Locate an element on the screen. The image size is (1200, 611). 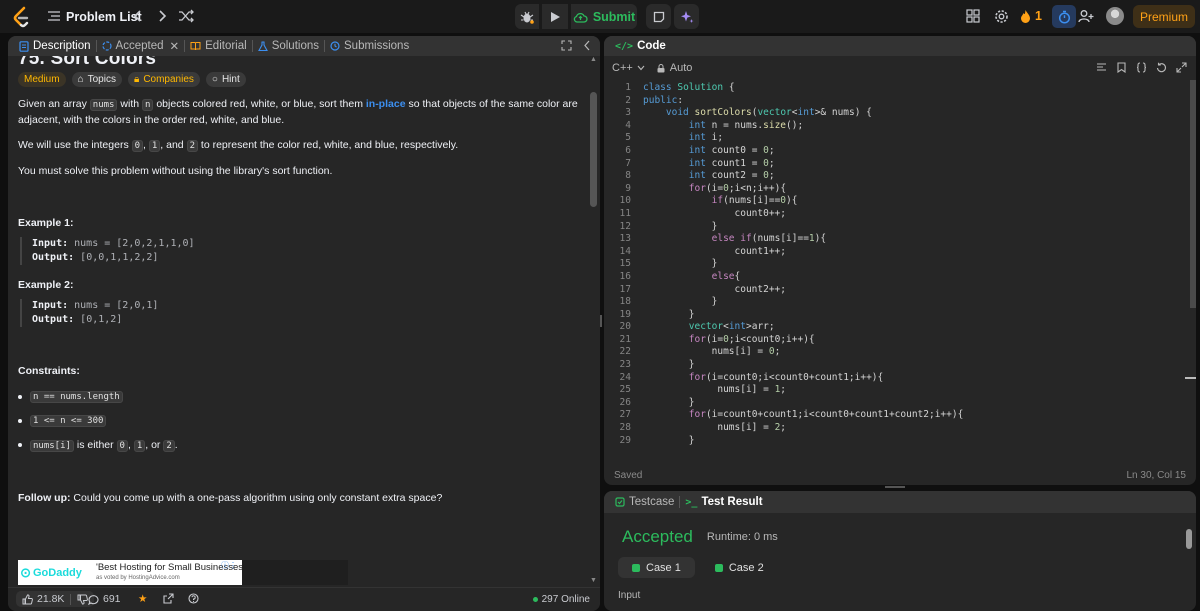
scroll-down-icon: ▼ is located at coordinates (593, 580).